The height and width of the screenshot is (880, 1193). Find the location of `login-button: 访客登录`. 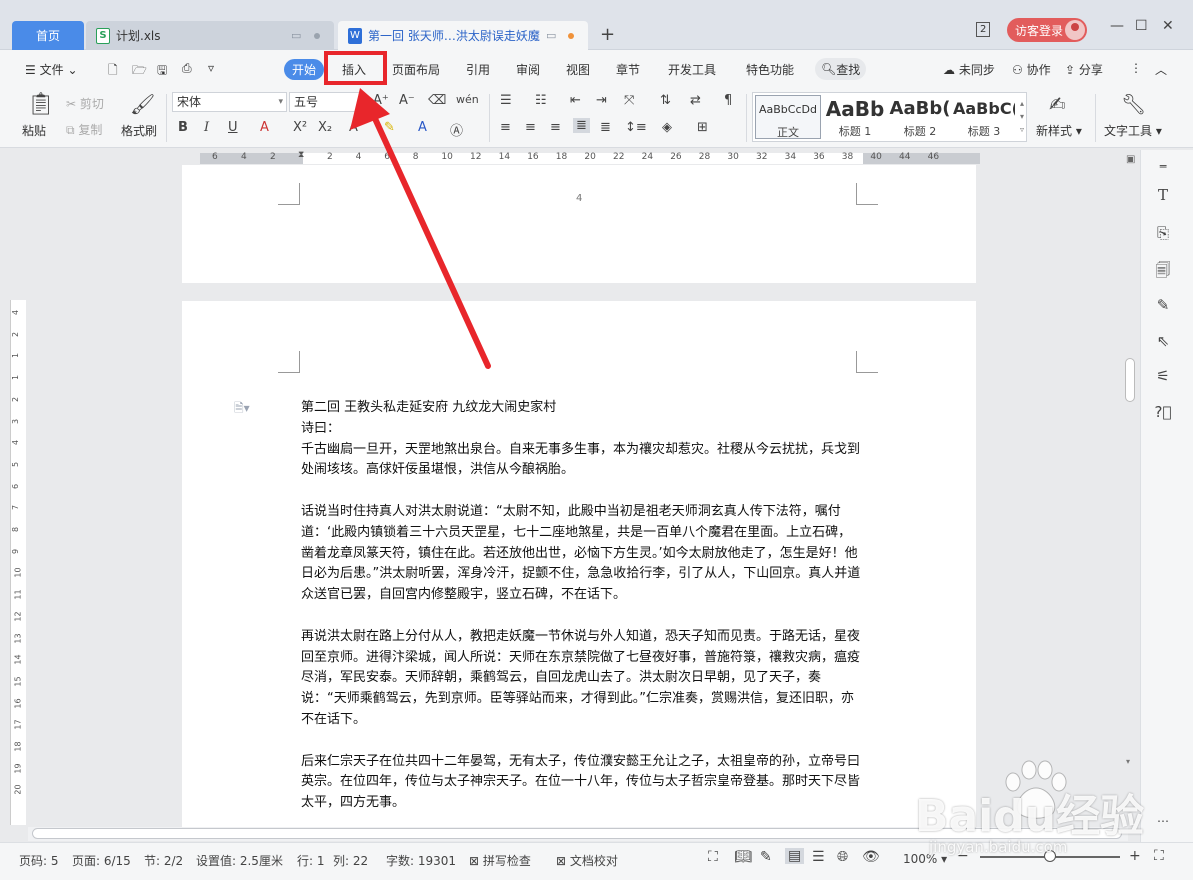

login-button: 访客登录 is located at coordinates (1047, 30).